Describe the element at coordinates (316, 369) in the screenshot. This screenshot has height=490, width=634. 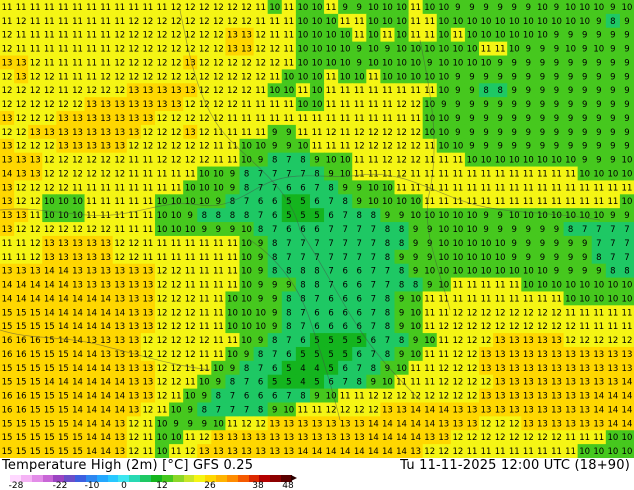
I see `temperature-value: 4` at that location.